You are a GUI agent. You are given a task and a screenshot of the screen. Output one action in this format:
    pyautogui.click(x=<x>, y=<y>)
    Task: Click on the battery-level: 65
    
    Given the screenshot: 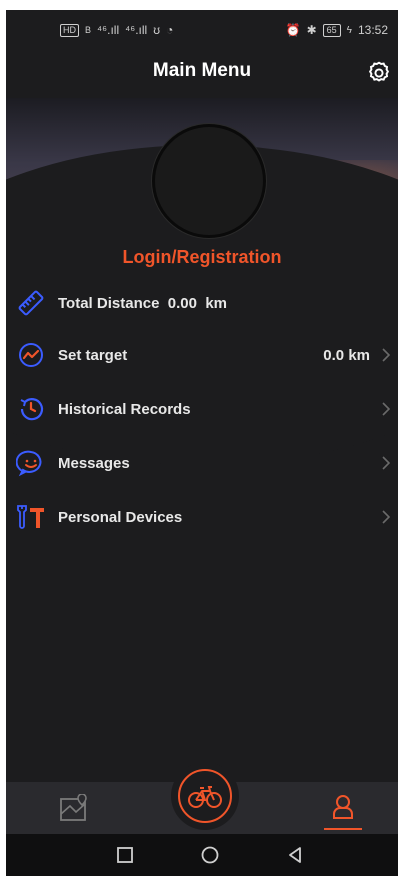 What is the action you would take?
    pyautogui.click(x=331, y=30)
    